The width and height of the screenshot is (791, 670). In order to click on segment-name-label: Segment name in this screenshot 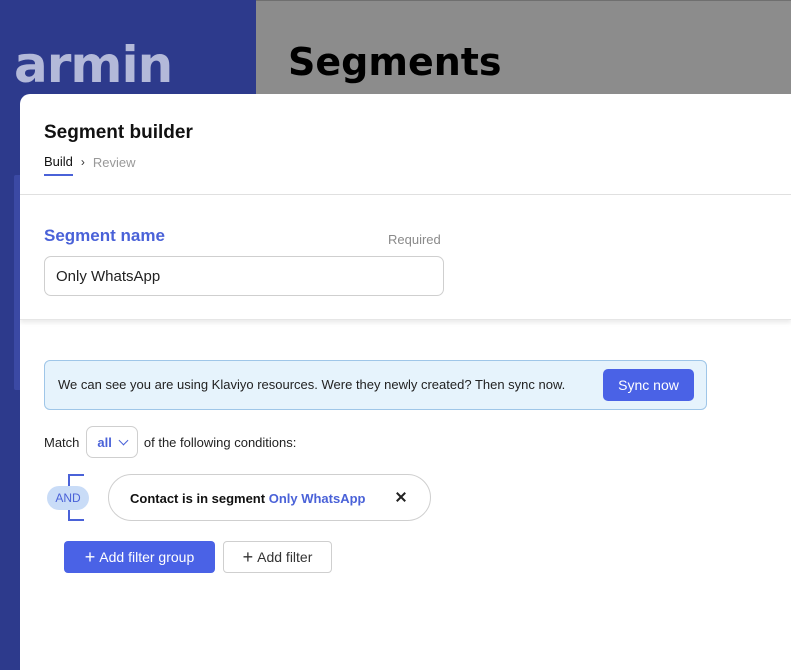, I will do `click(104, 235)`.